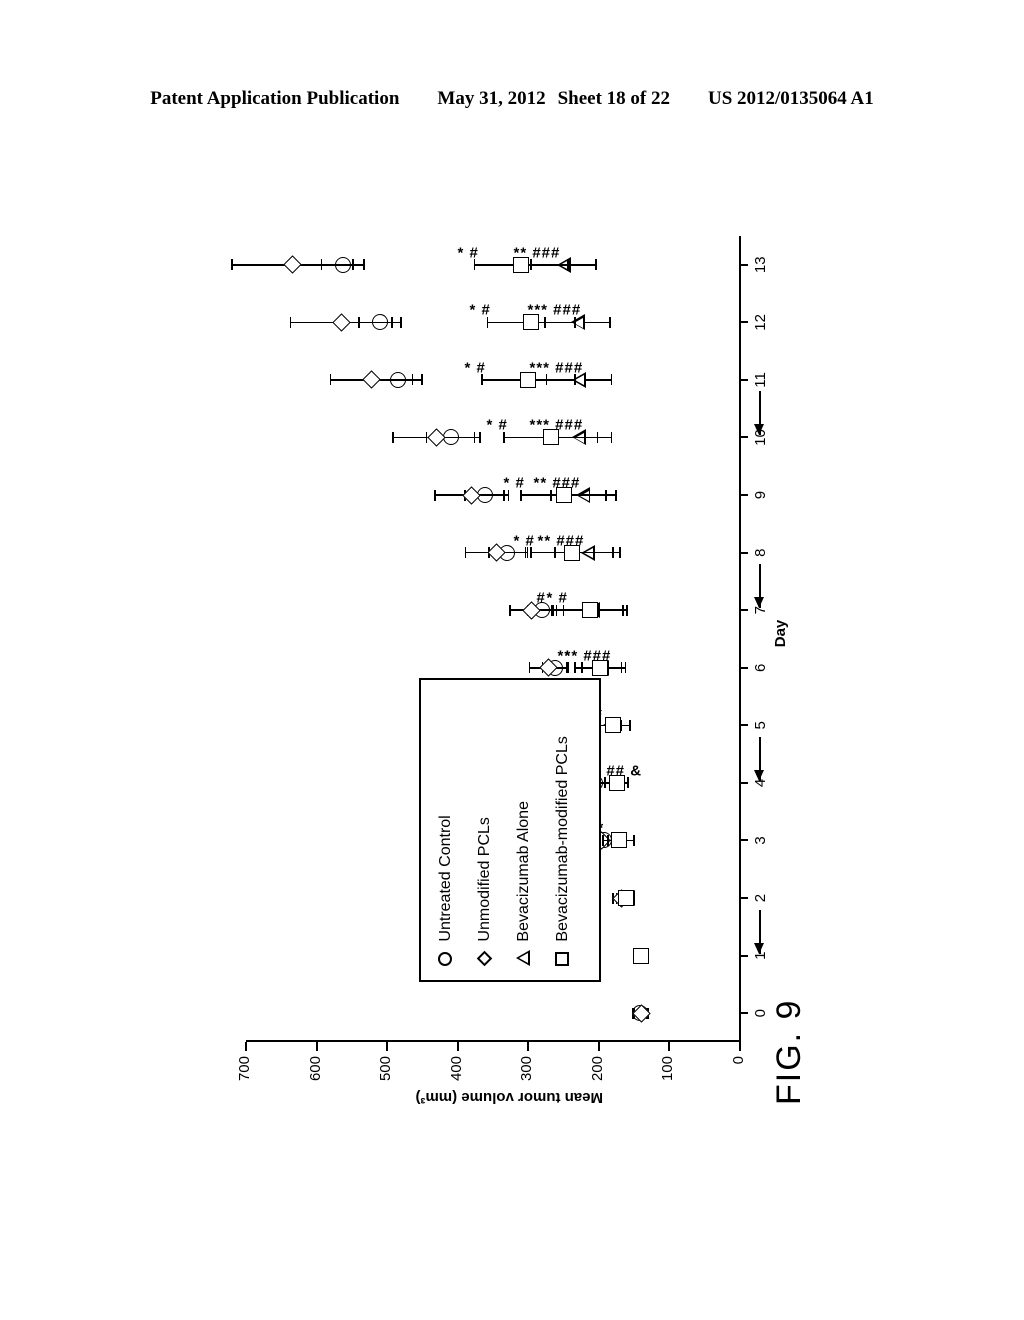  What do you see at coordinates (445, 878) in the screenshot?
I see `legend-item-label: Untreated Control` at bounding box center [445, 878].